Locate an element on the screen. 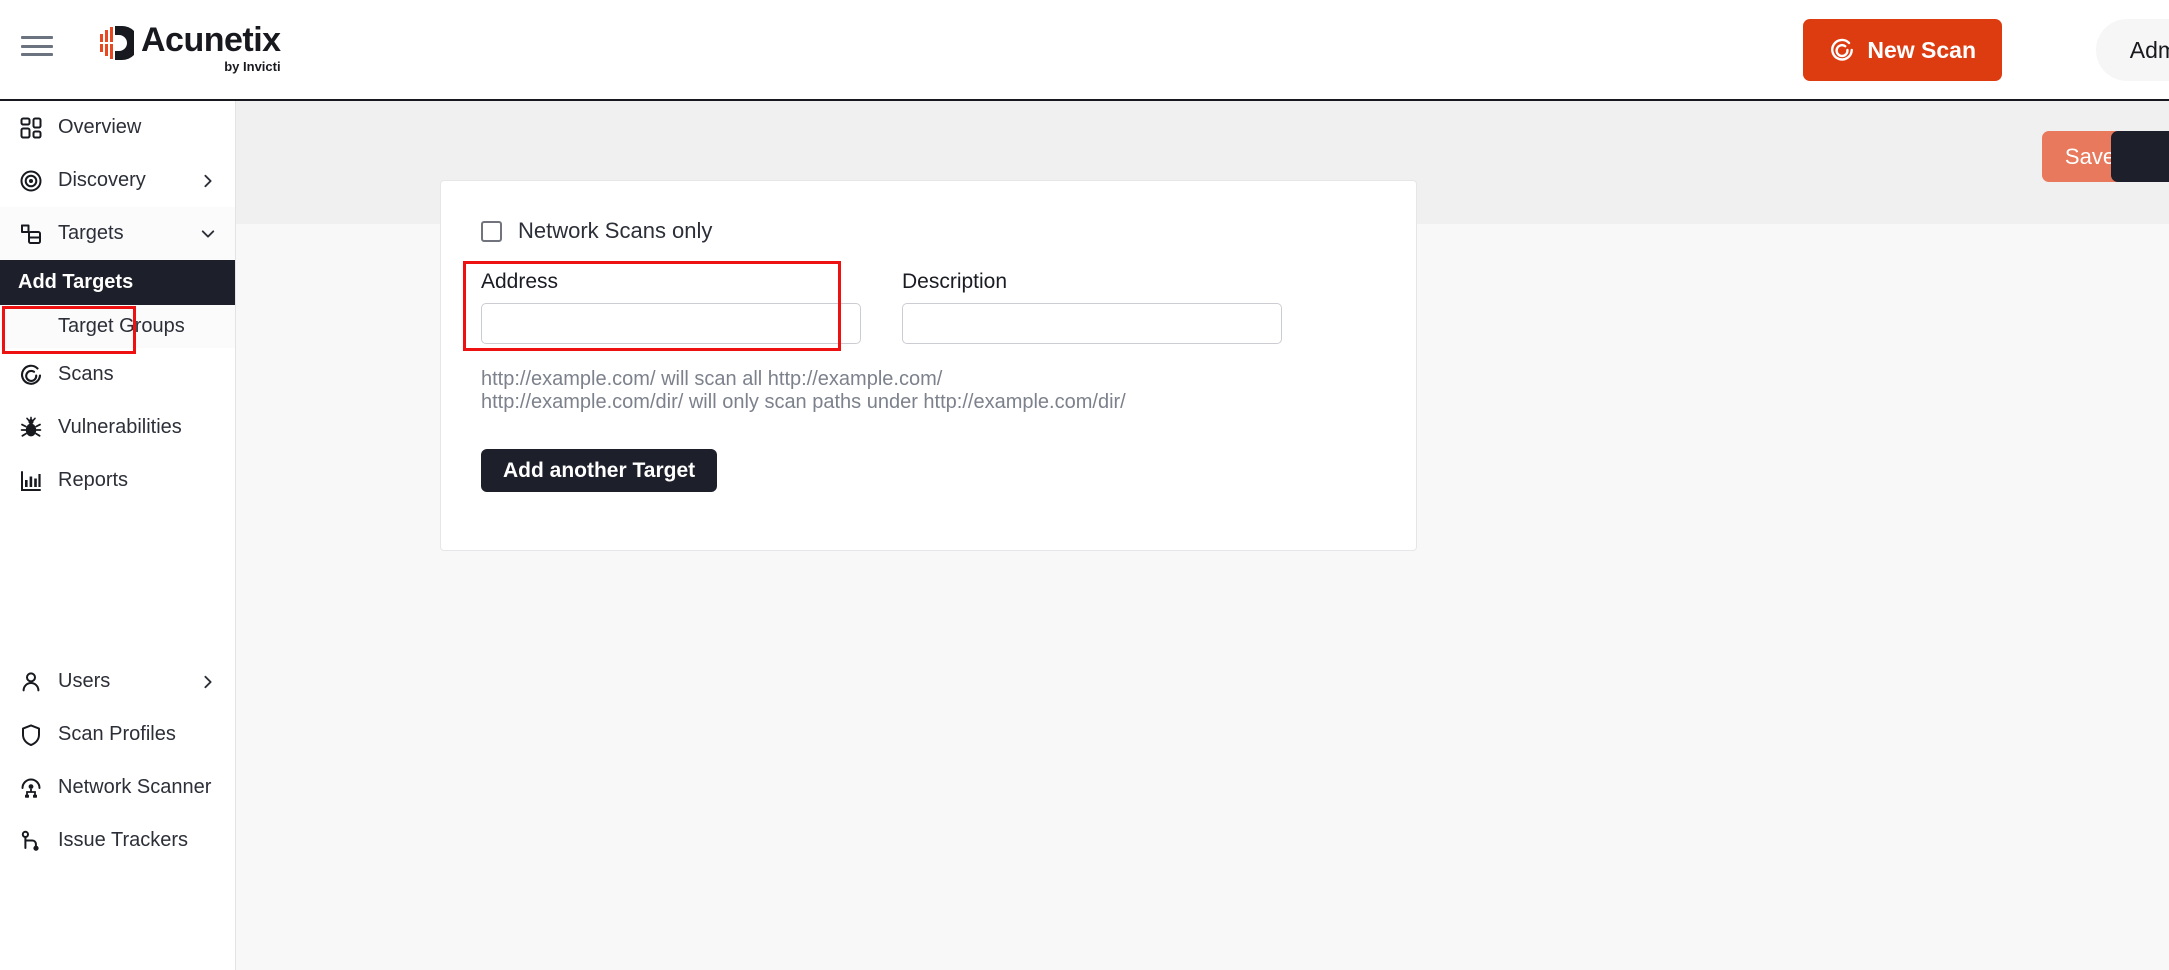  network-node-icon is located at coordinates (31, 788).